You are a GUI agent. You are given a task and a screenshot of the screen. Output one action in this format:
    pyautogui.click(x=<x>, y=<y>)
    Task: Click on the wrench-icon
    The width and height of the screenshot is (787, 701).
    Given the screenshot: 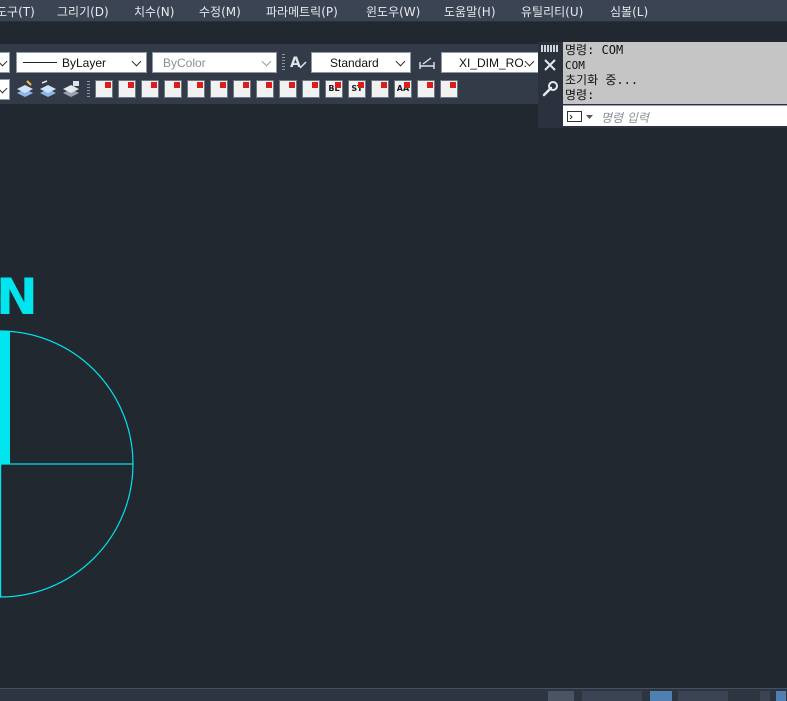 What is the action you would take?
    pyautogui.click(x=550, y=89)
    